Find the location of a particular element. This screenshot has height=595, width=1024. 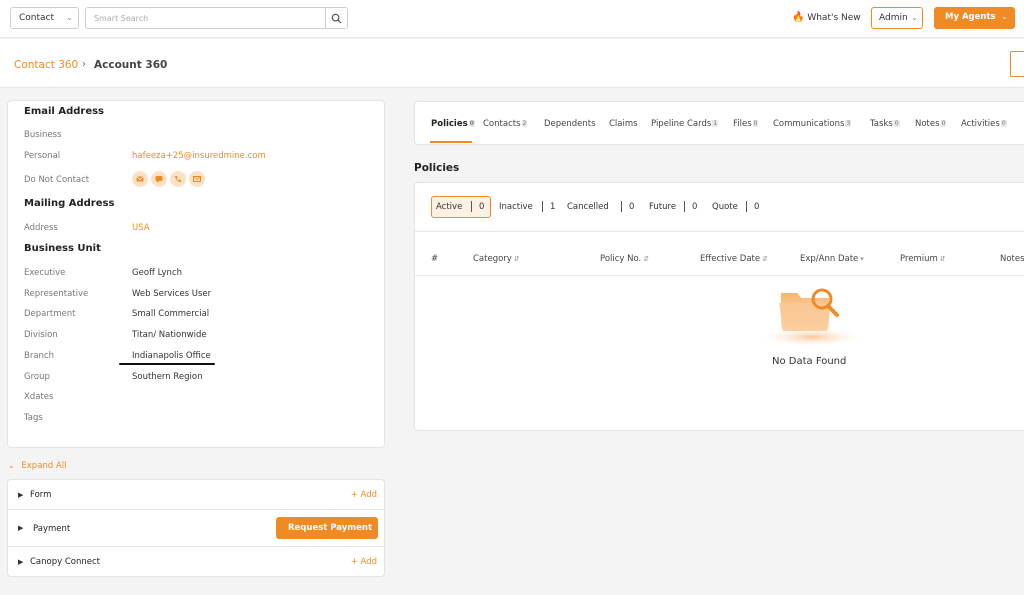

column-index: # is located at coordinates (435, 259).